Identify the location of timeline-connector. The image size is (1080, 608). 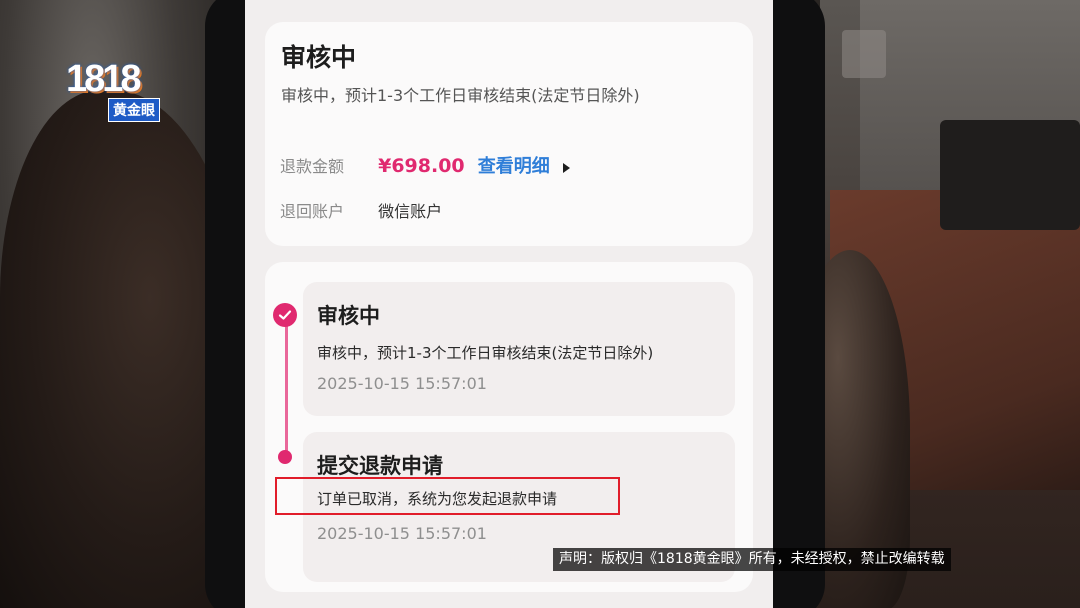
(286, 386).